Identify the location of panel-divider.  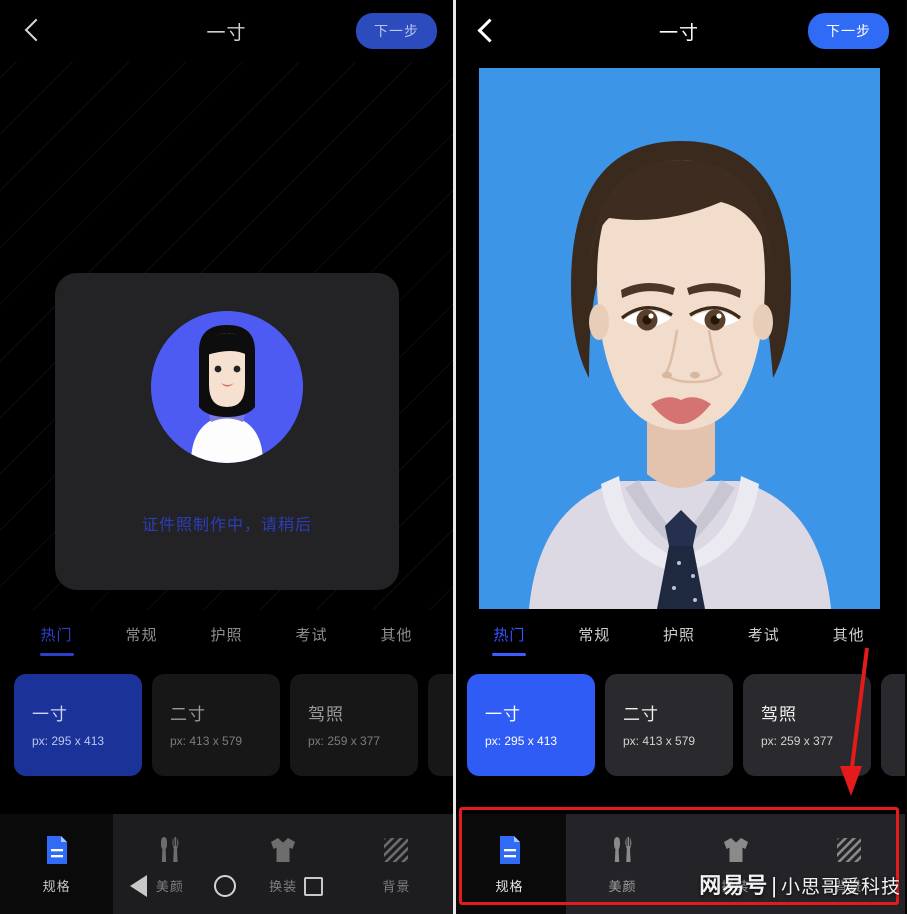
(454, 457).